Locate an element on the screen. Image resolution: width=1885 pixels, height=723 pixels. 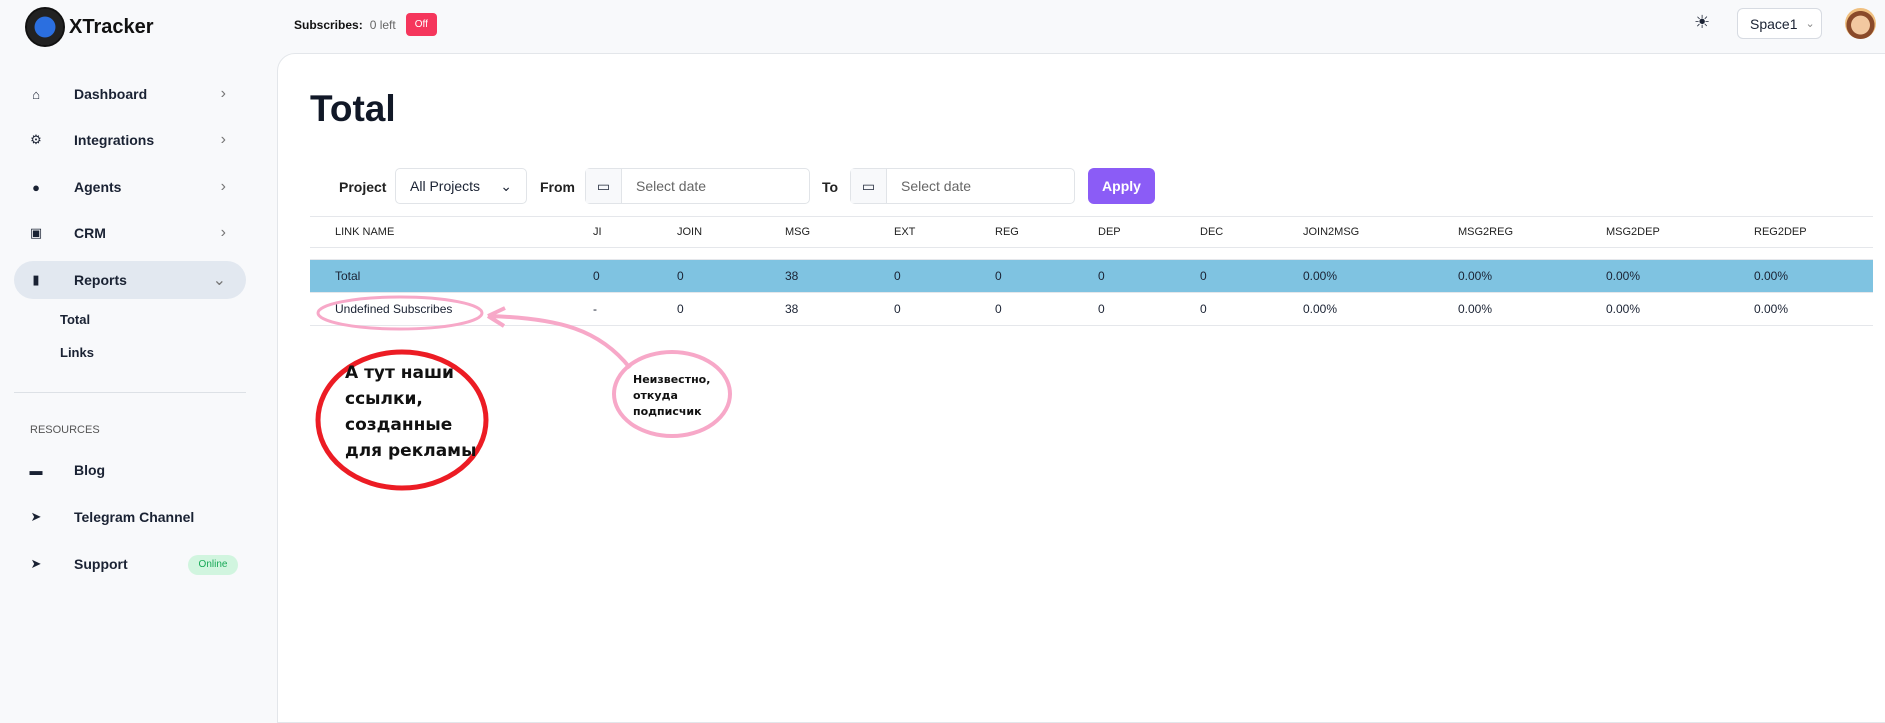
column-header: MSG2REG is located at coordinates (1532, 232).